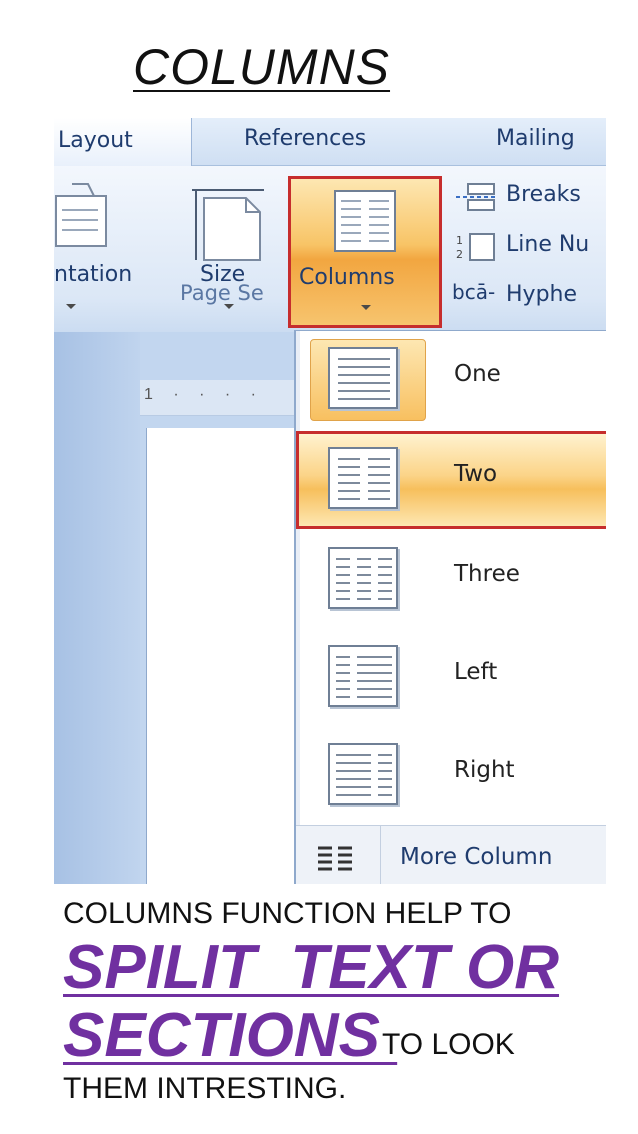 The image size is (638, 1134). Describe the element at coordinates (476, 197) in the screenshot. I see `breaks-icon` at that location.